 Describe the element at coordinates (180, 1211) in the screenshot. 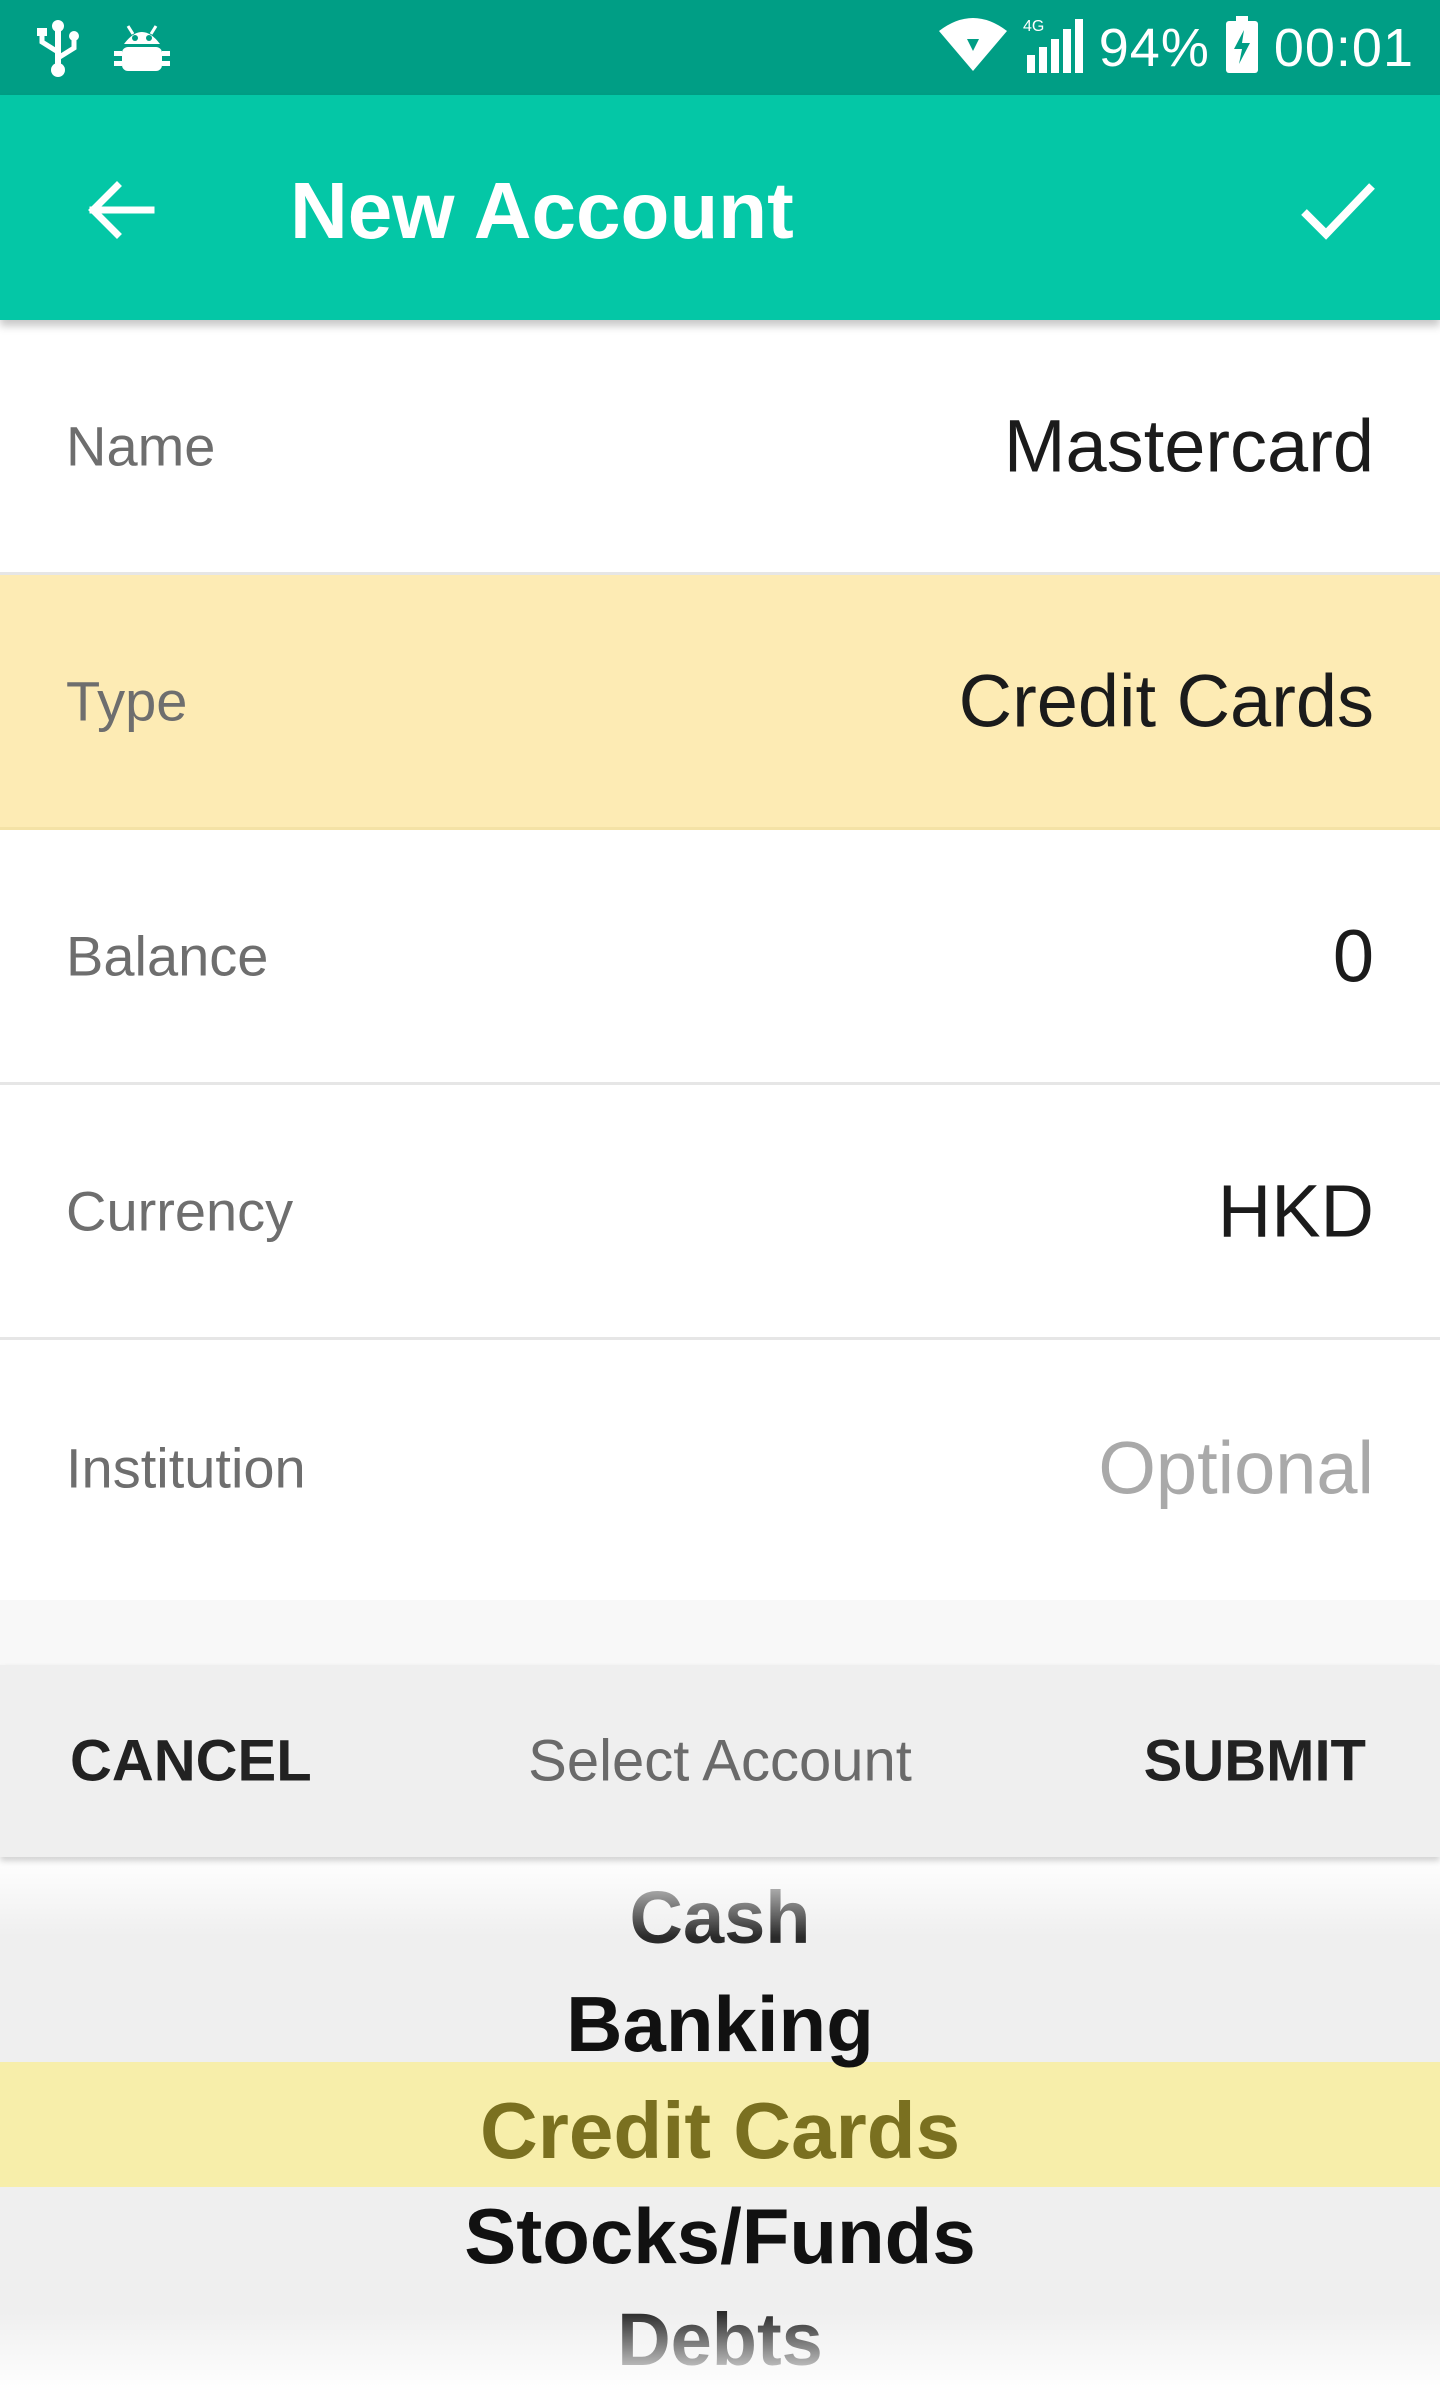

I see `currency-label: Currency` at that location.